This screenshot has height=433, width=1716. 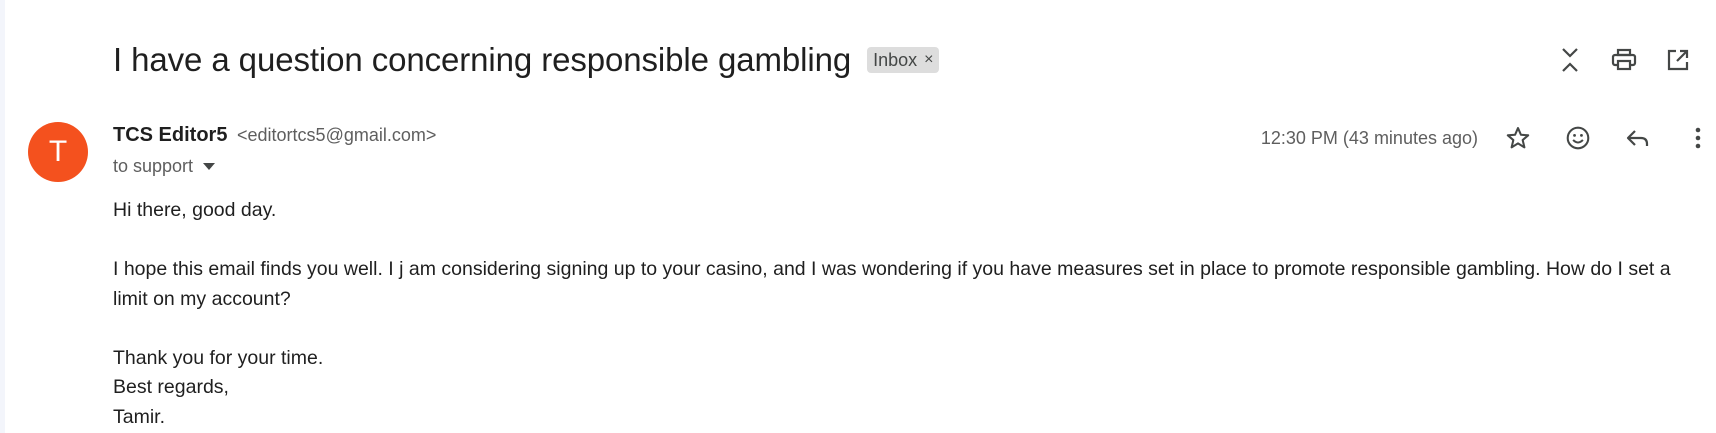 I want to click on recipient-text: to support, so click(x=153, y=166).